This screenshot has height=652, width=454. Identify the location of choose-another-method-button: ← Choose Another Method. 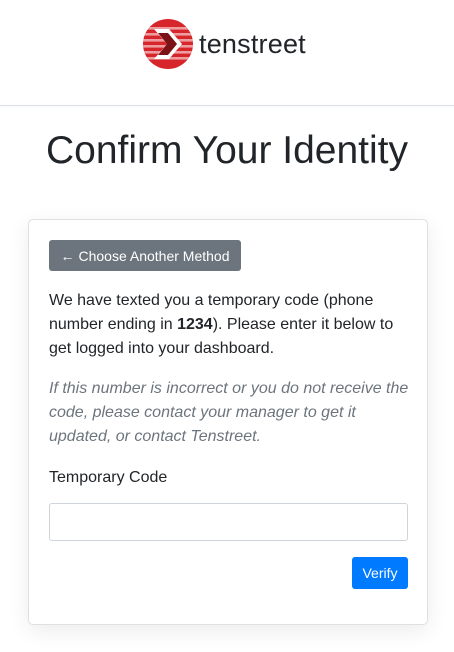
(145, 255).